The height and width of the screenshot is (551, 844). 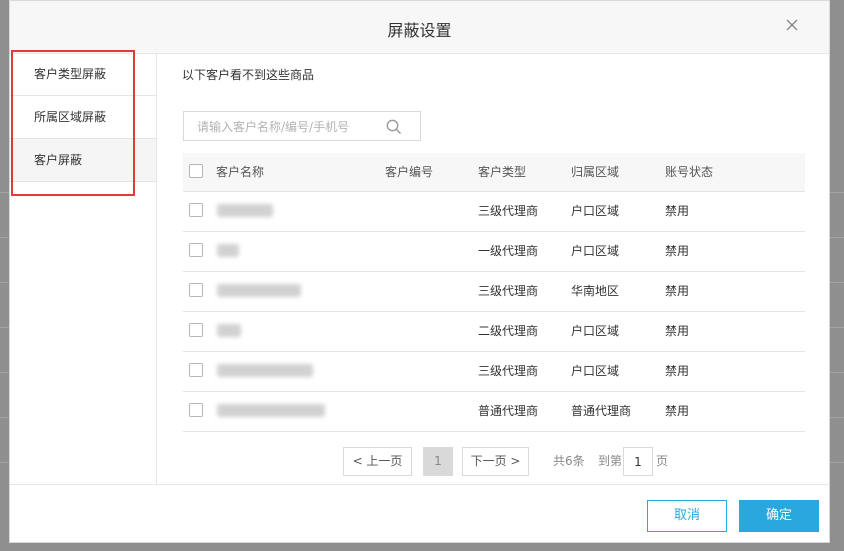 I want to click on goto-page-input, so click(x=638, y=461).